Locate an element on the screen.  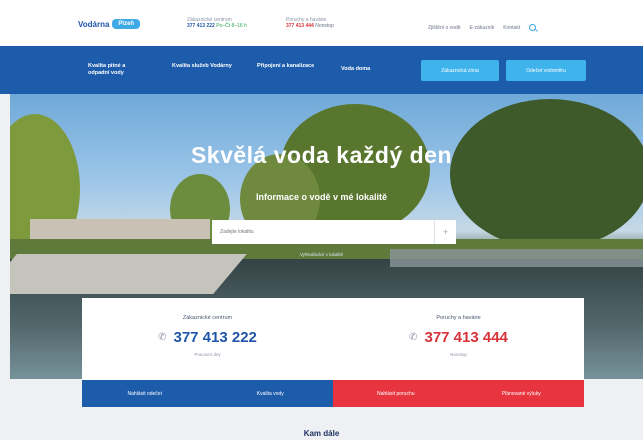
hero-title: Skvělá voda každý den is located at coordinates (321, 155).